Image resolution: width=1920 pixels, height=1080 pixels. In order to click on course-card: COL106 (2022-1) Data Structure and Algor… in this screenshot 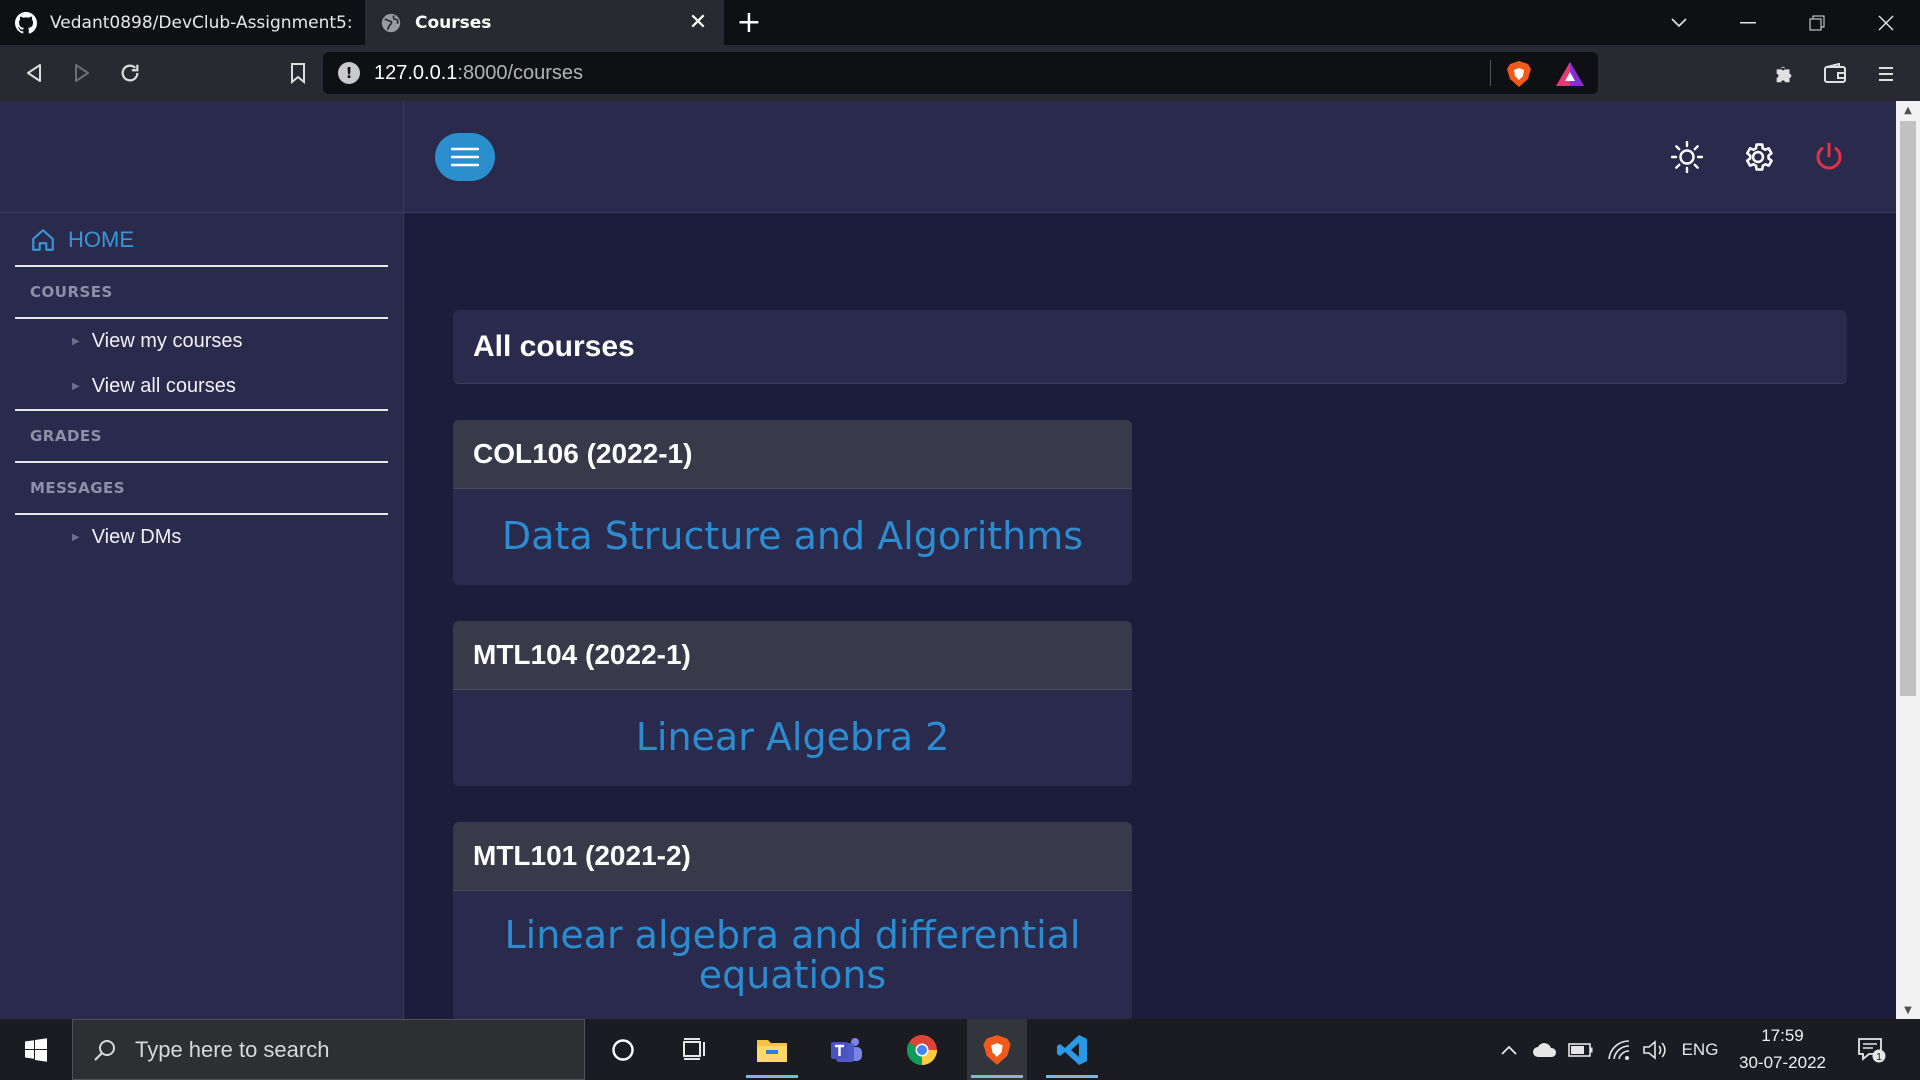, I will do `click(792, 502)`.